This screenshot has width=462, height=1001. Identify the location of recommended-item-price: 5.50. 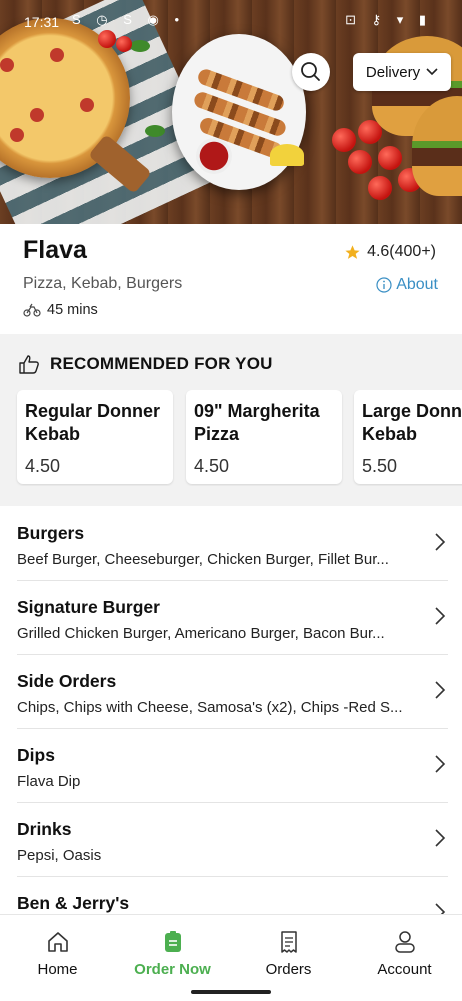
(380, 466).